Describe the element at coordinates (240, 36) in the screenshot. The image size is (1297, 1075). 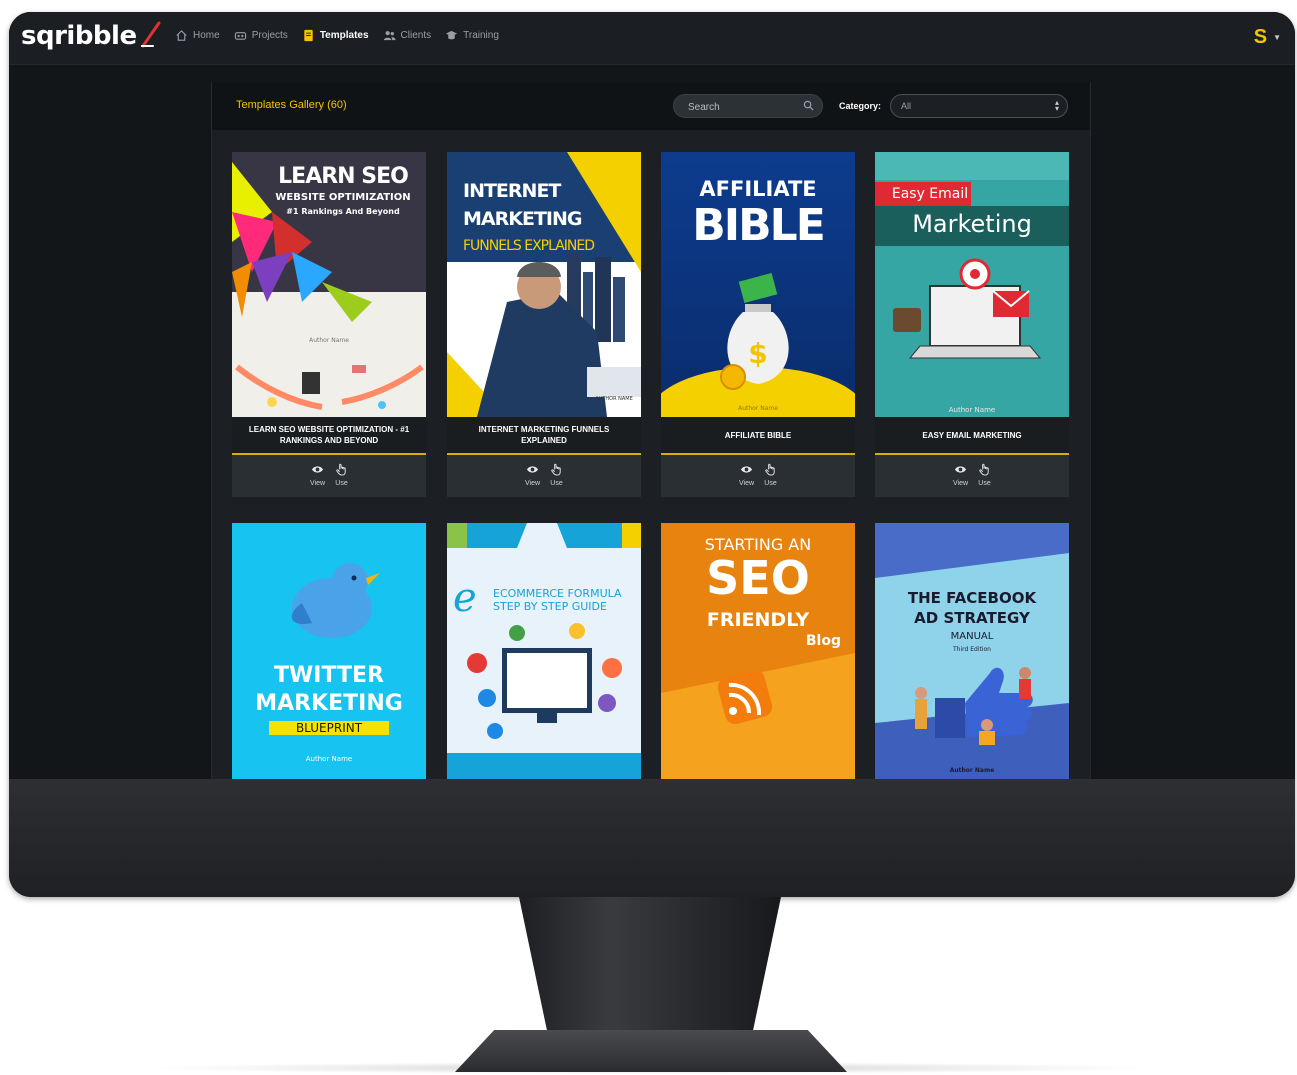
I see `projects-icon` at that location.